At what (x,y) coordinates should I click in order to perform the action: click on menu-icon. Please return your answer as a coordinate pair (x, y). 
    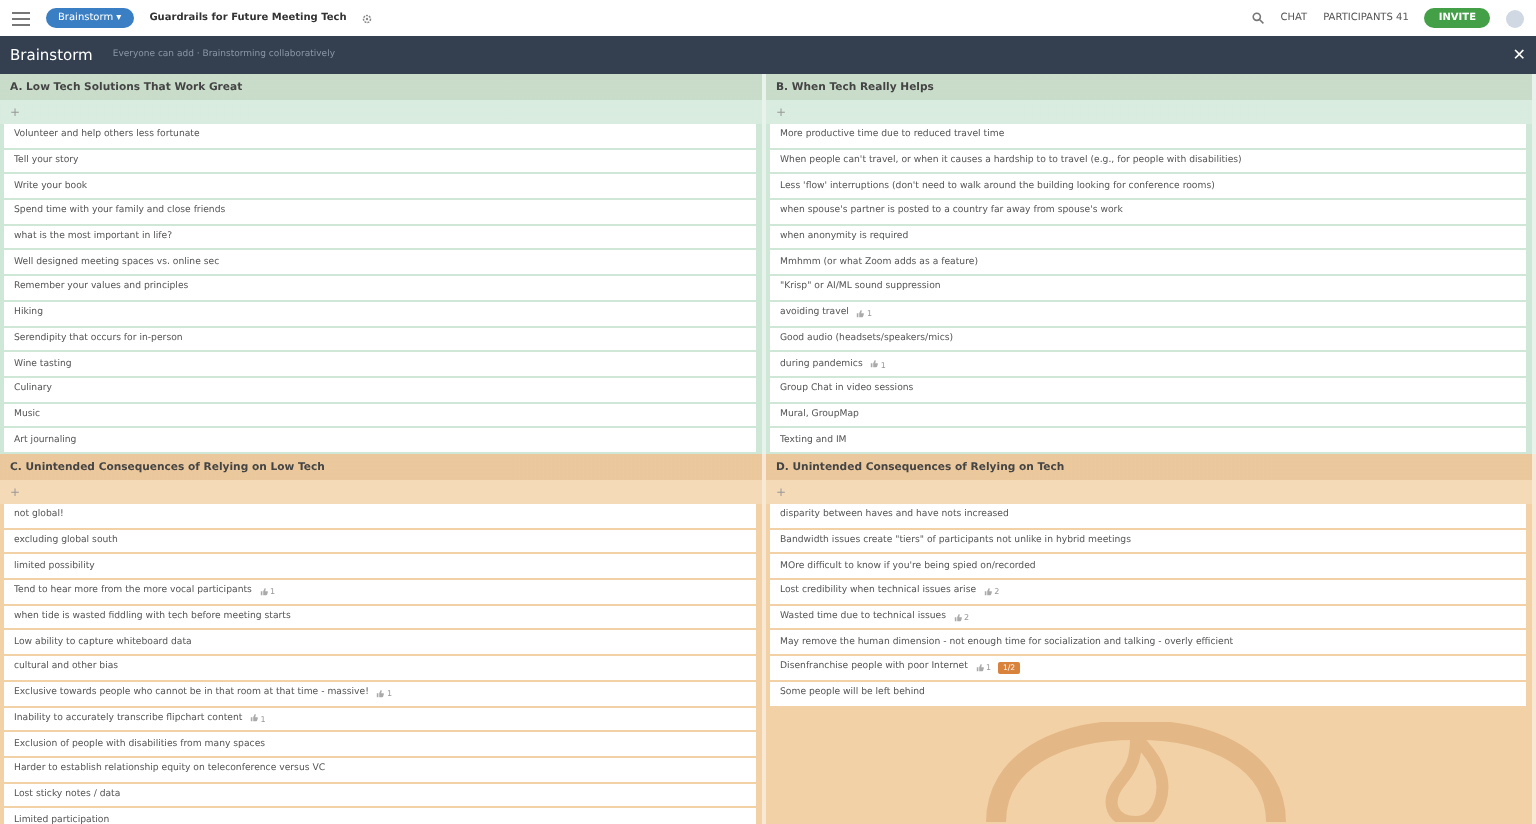
    Looking at the image, I should click on (21, 18).